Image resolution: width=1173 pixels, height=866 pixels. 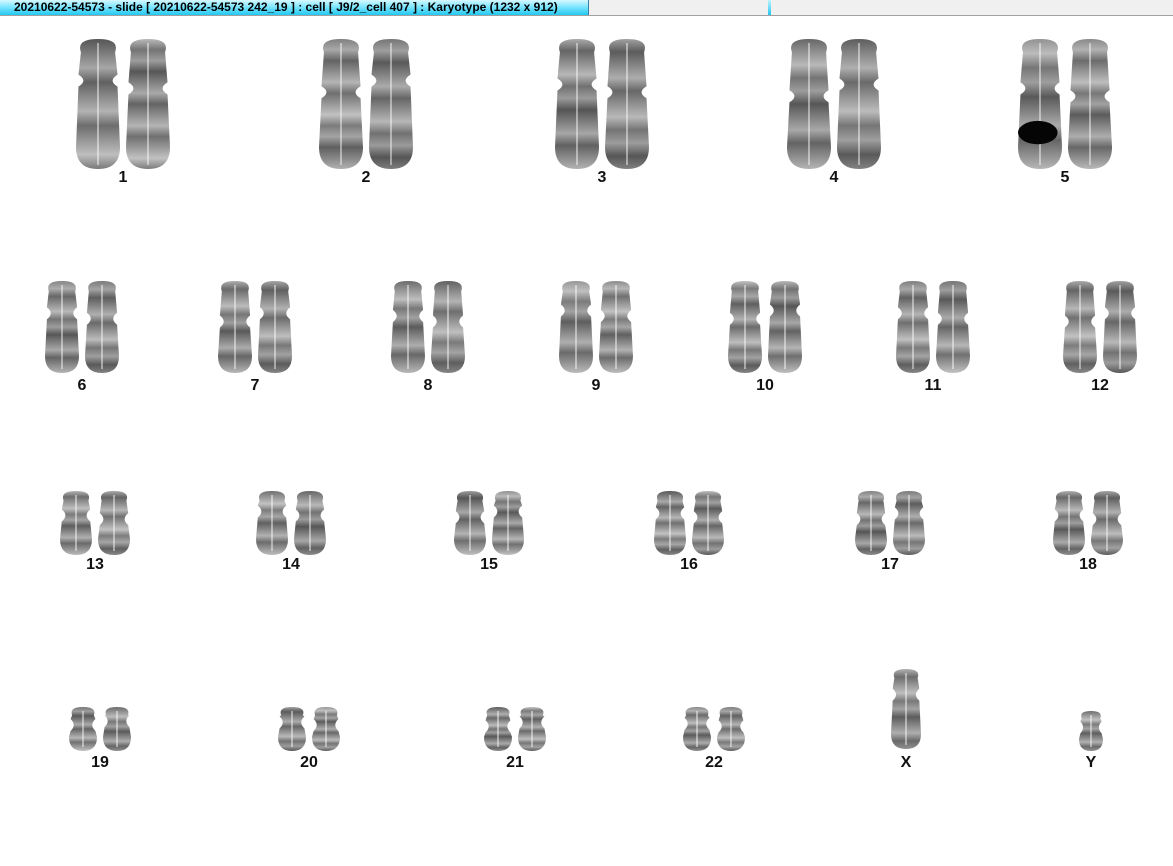 I want to click on chromosome-label: 6, so click(x=82, y=385).